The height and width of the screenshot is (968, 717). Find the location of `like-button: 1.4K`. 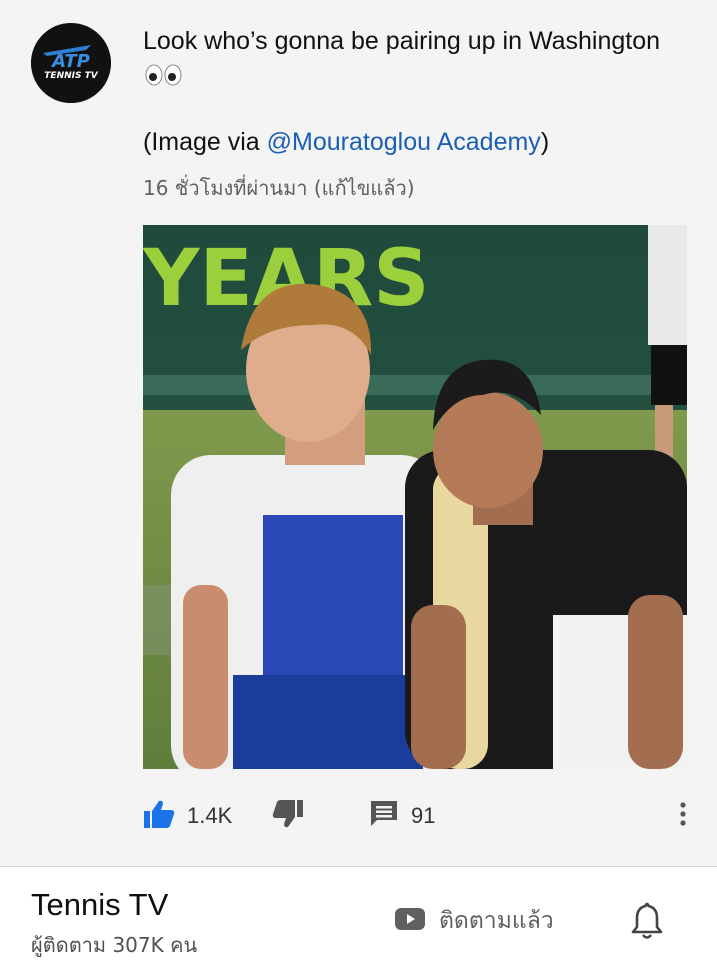

like-button: 1.4K is located at coordinates (187, 816).